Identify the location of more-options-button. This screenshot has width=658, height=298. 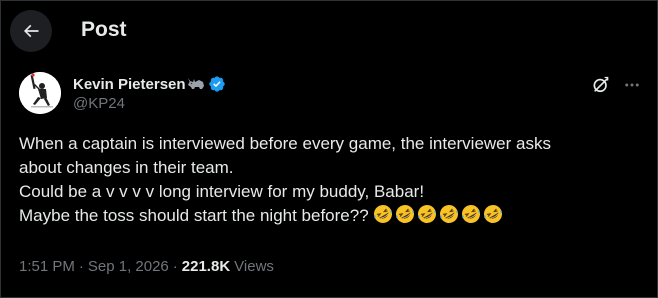
(632, 85).